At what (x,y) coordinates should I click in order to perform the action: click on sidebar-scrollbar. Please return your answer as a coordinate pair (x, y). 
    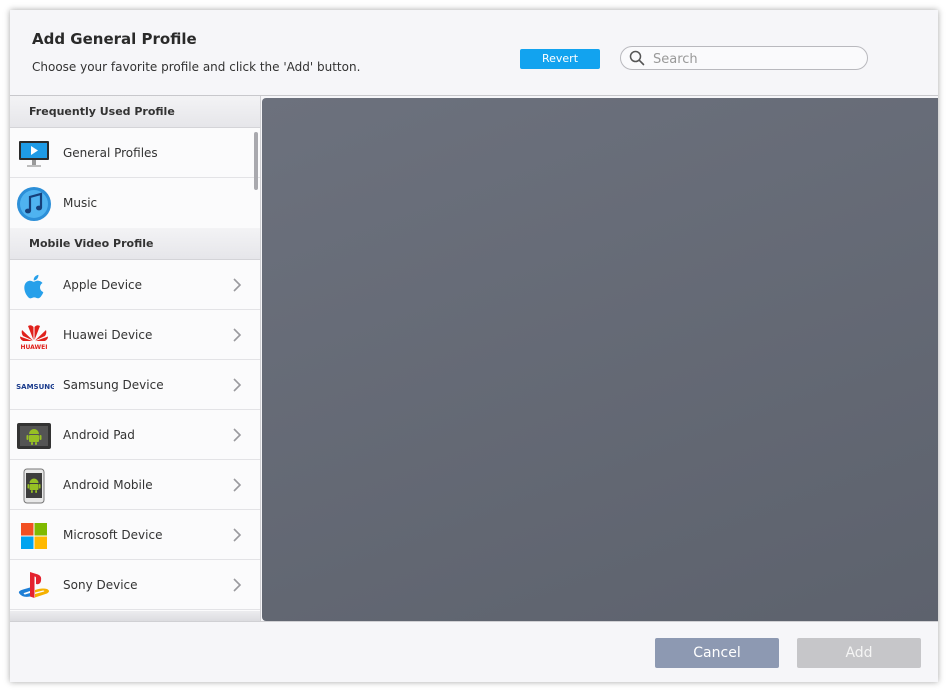
    Looking at the image, I should click on (256, 161).